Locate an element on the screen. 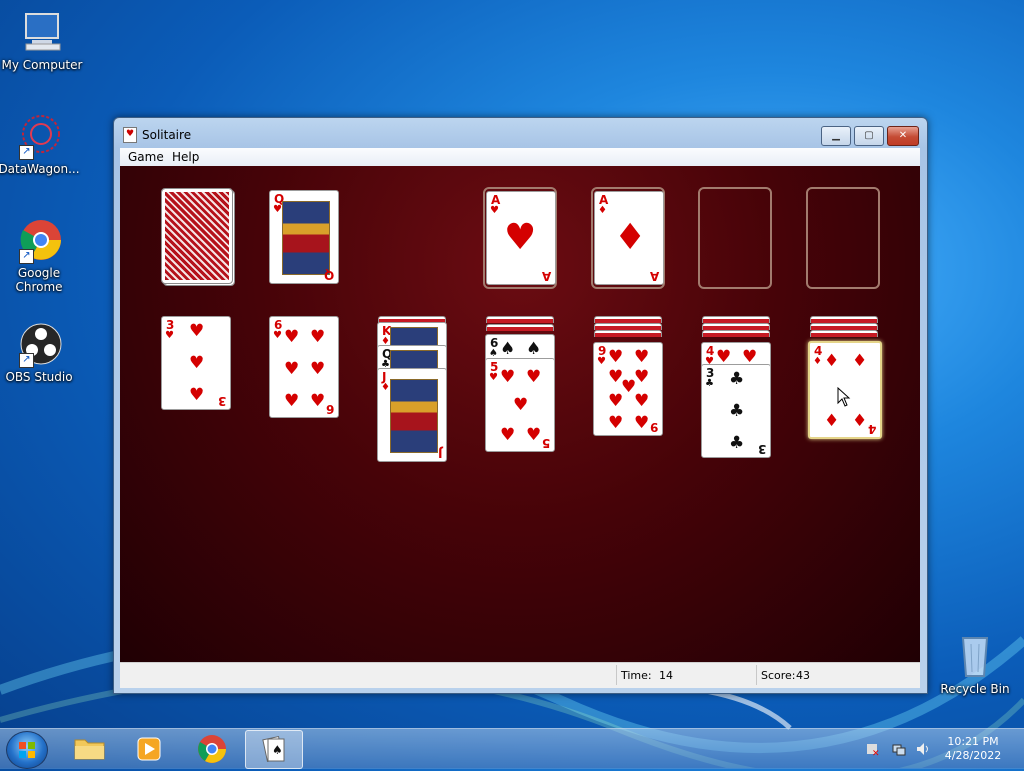 This screenshot has width=1024, height=771. obs-icon: ↗ is located at coordinates (39, 344).